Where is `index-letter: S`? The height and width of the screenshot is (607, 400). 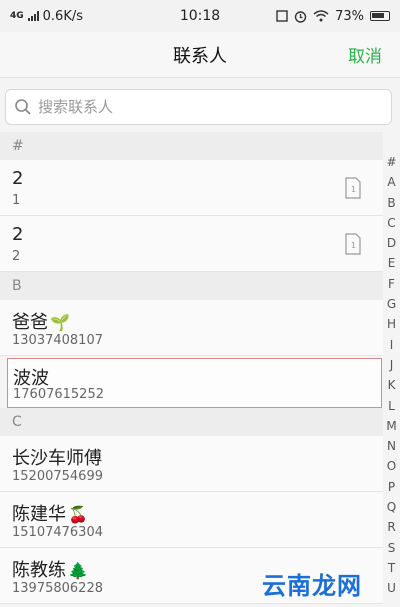 index-letter: S is located at coordinates (391, 548).